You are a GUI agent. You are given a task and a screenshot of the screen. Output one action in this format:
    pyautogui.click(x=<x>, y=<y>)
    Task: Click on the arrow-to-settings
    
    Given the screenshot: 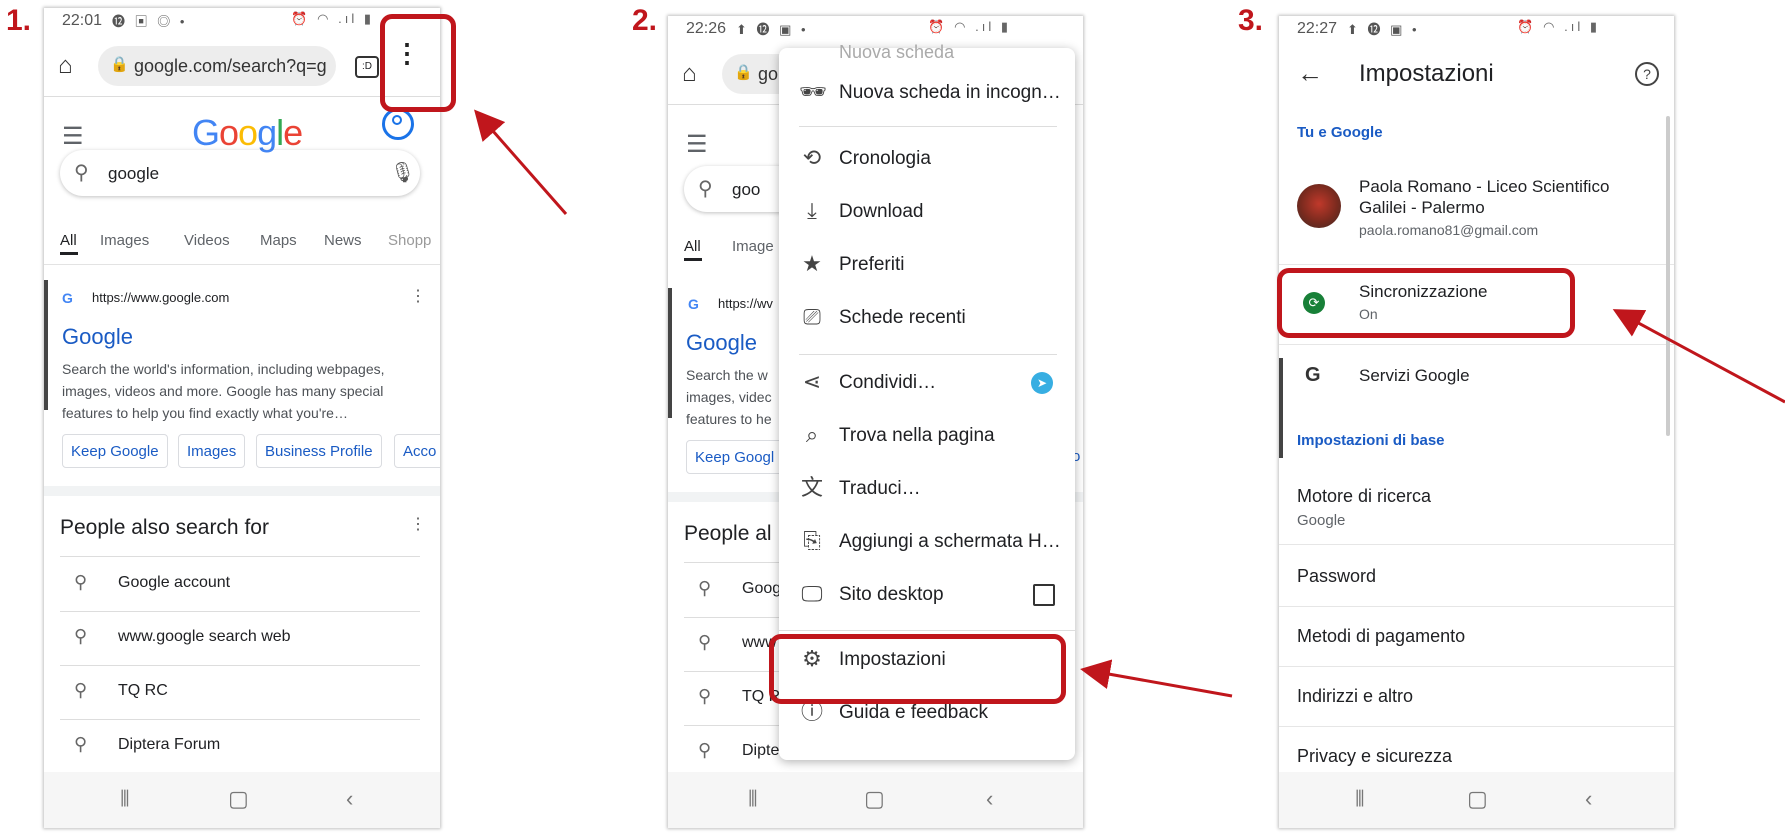 What is the action you would take?
    pyautogui.click(x=1156, y=678)
    